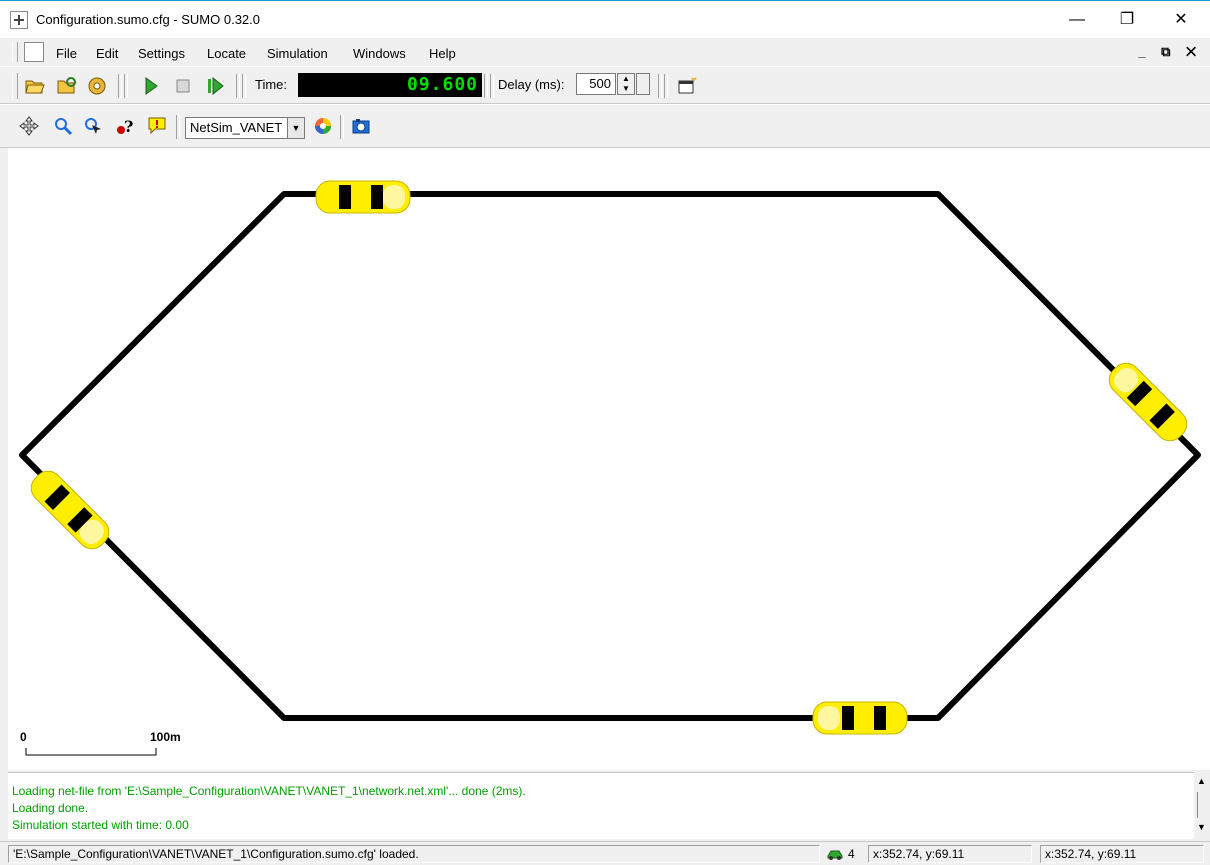  What do you see at coordinates (151, 86) in the screenshot?
I see `play-icon` at bounding box center [151, 86].